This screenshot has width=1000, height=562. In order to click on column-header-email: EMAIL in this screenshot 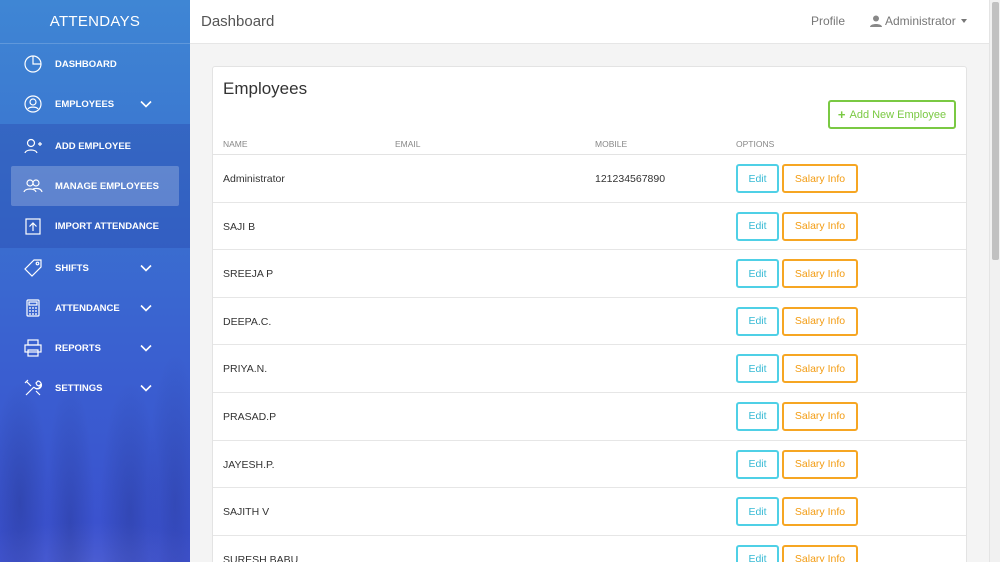, I will do `click(408, 144)`.